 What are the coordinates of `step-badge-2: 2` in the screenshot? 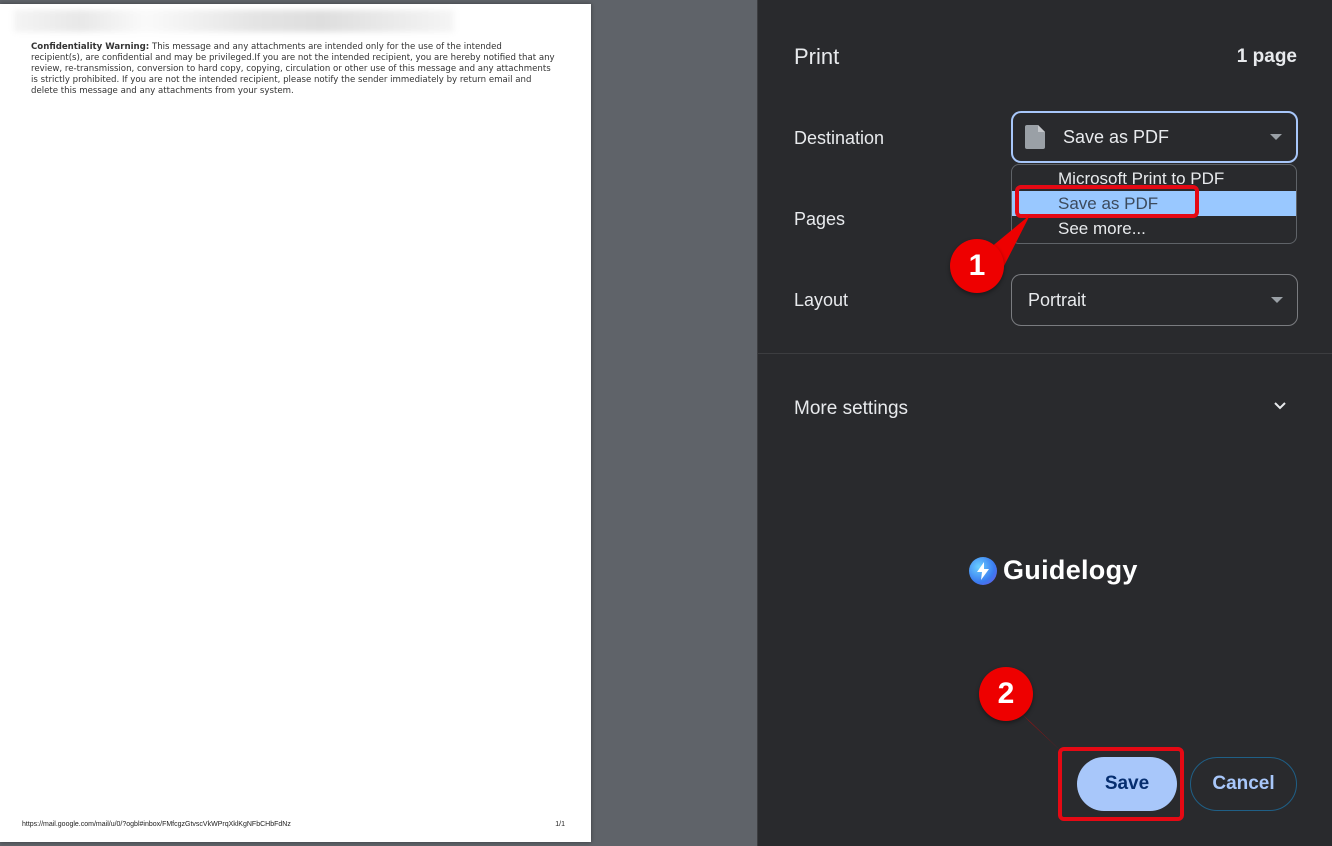 It's located at (1006, 694).